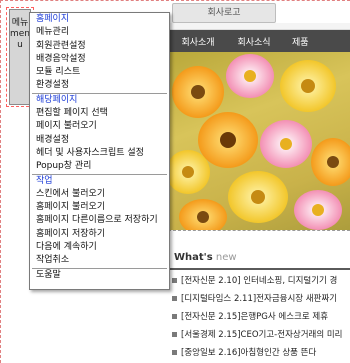 This screenshot has width=350, height=363. Describe the element at coordinates (99, 46) in the screenshot. I see `menu-item: 회원관련설정` at that location.